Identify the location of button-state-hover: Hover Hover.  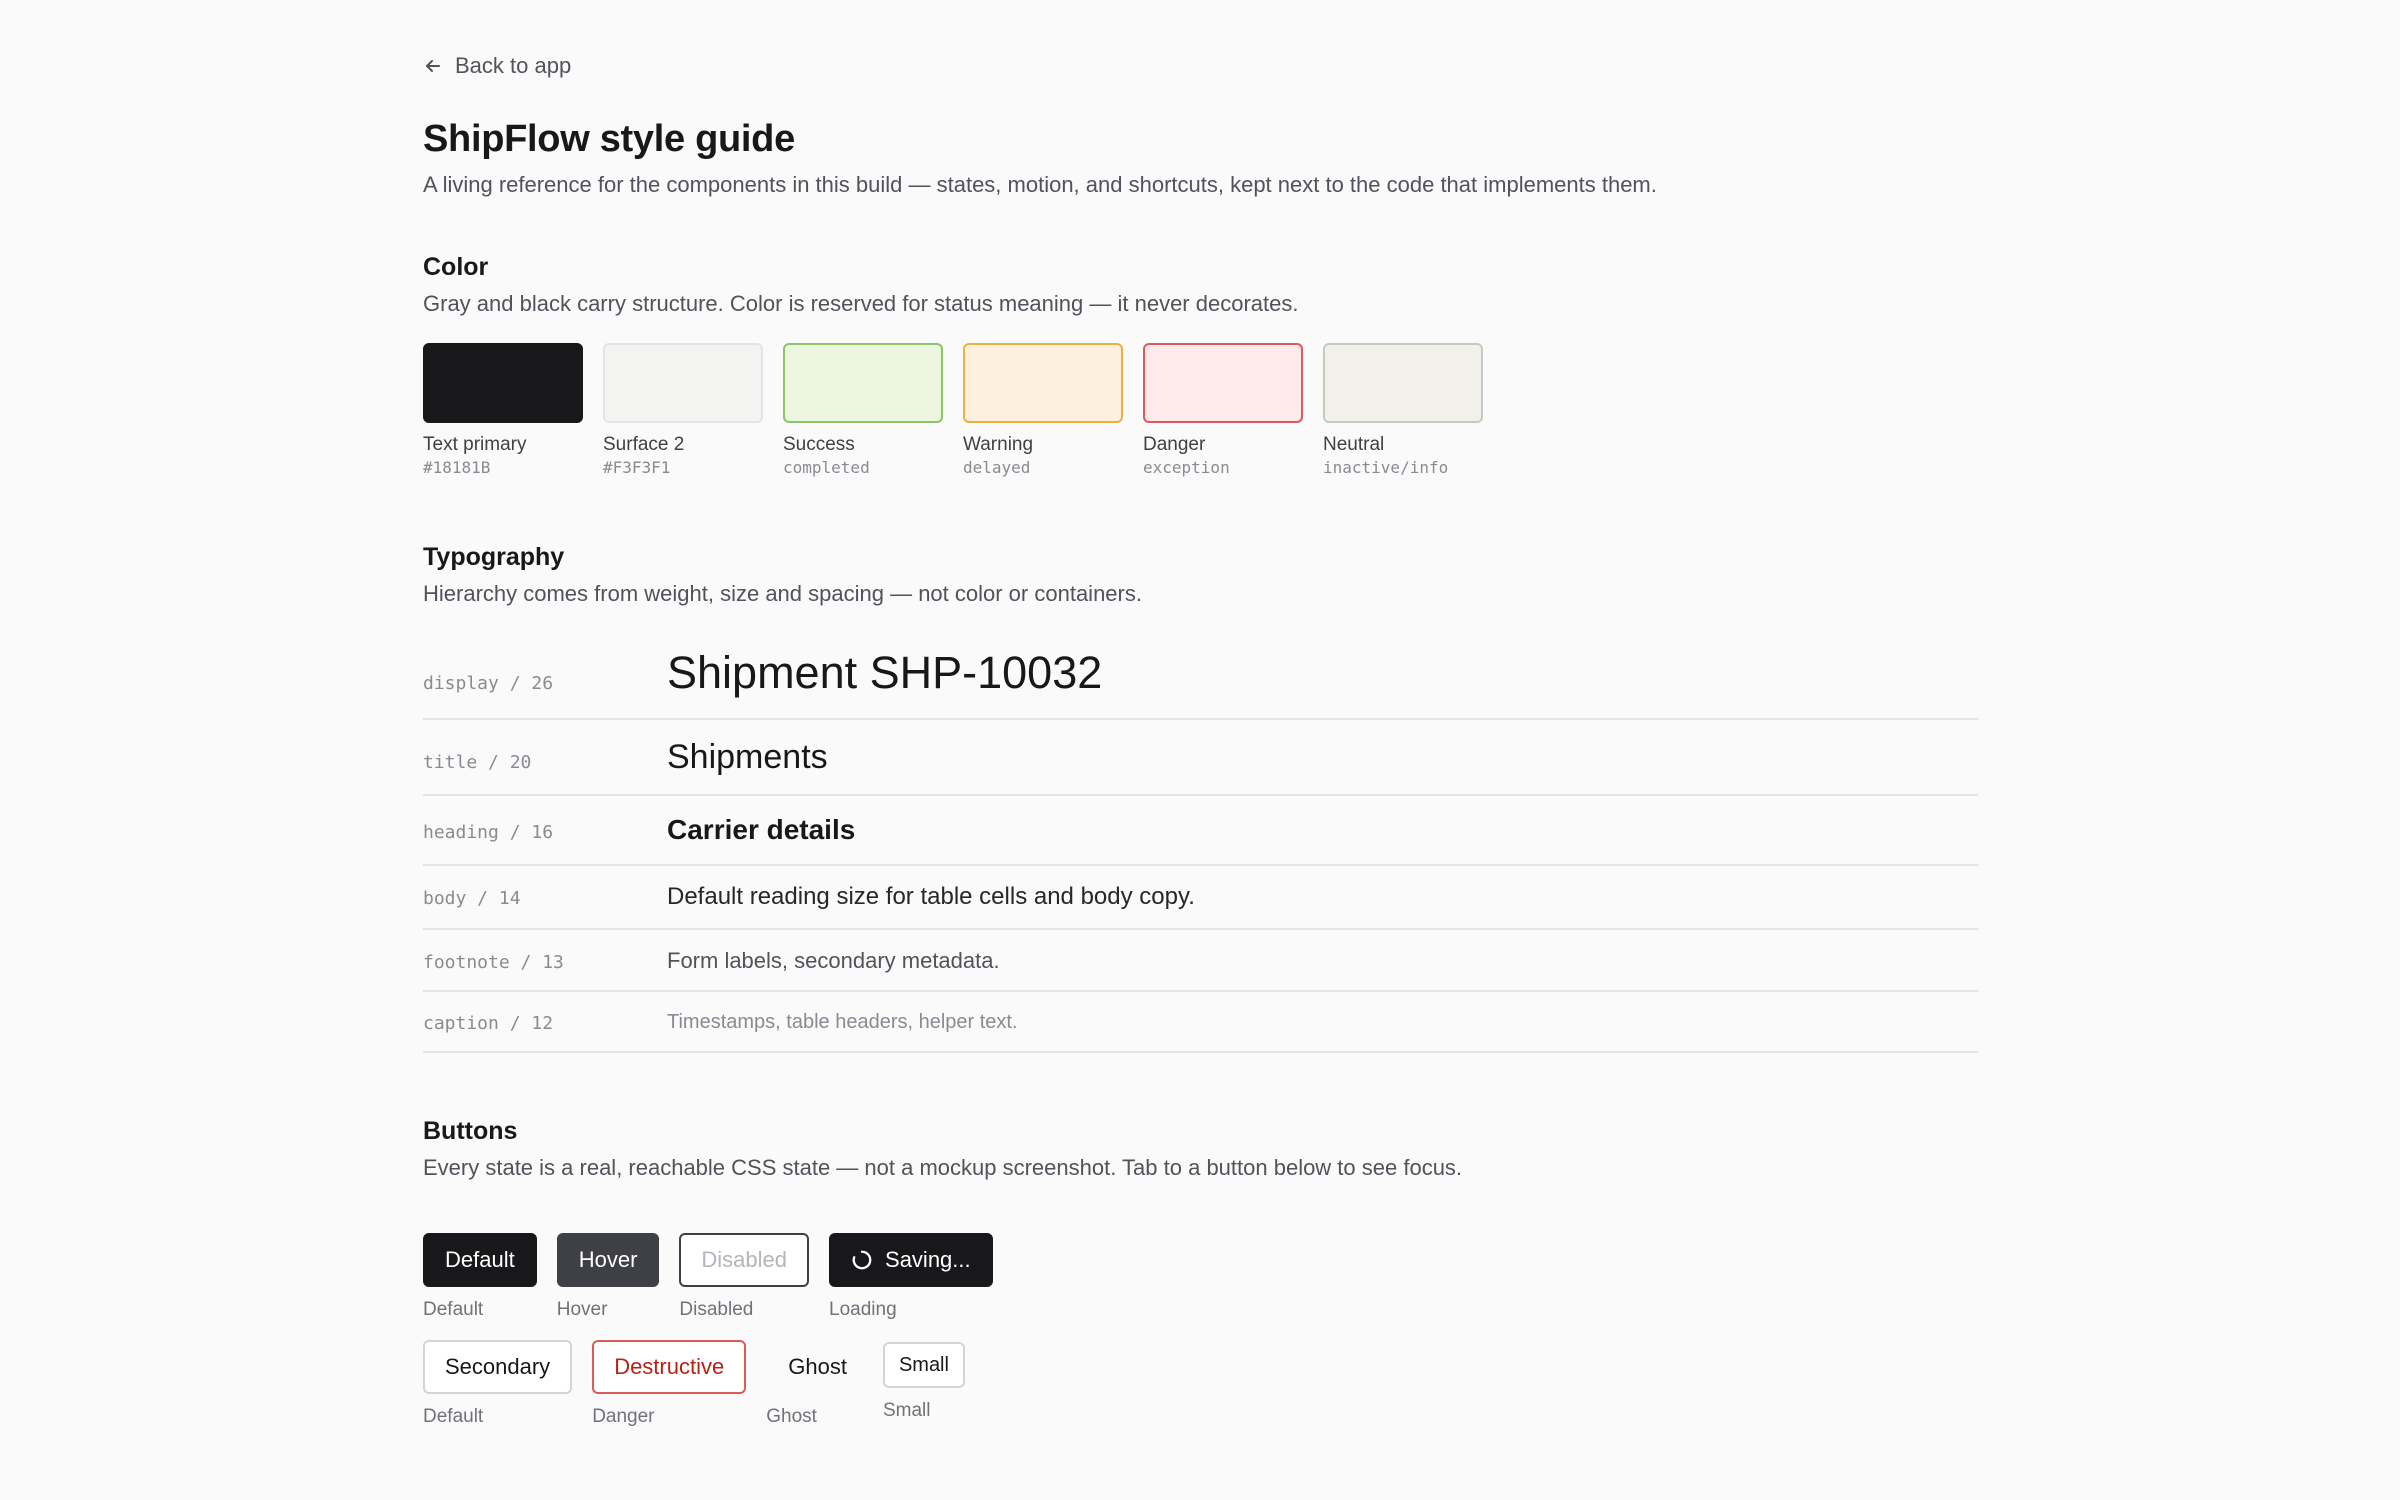
(608, 1277).